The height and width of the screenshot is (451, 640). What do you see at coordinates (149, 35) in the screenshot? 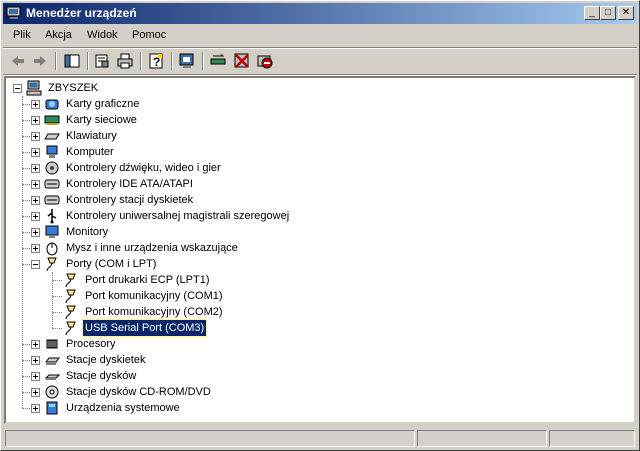
I see `menu-pomoc: Pomoc` at bounding box center [149, 35].